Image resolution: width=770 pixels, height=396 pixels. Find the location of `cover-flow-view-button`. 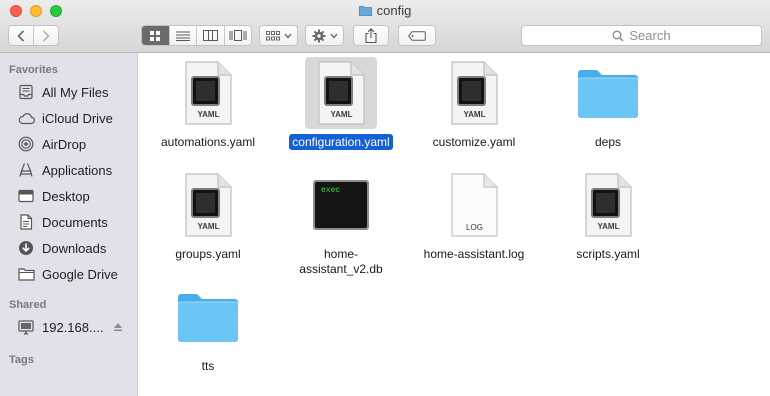

cover-flow-view-button is located at coordinates (238, 35).